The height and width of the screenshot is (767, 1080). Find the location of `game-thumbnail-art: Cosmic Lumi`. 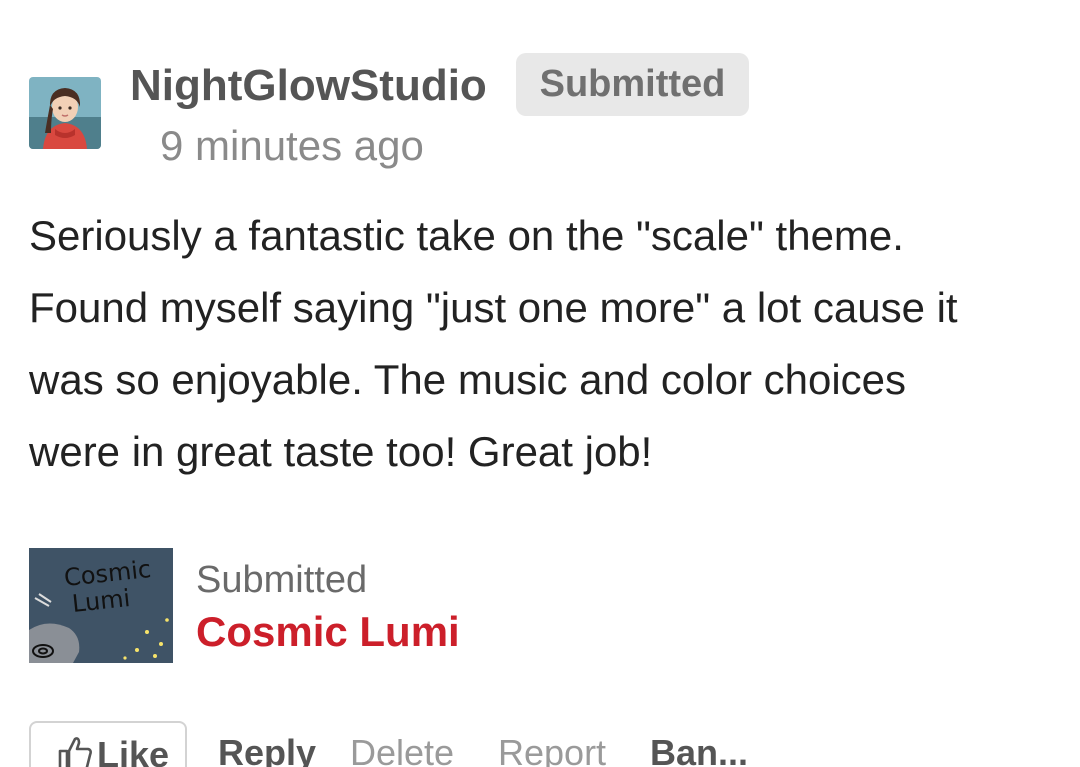

game-thumbnail-art: Cosmic Lumi is located at coordinates (101, 605).